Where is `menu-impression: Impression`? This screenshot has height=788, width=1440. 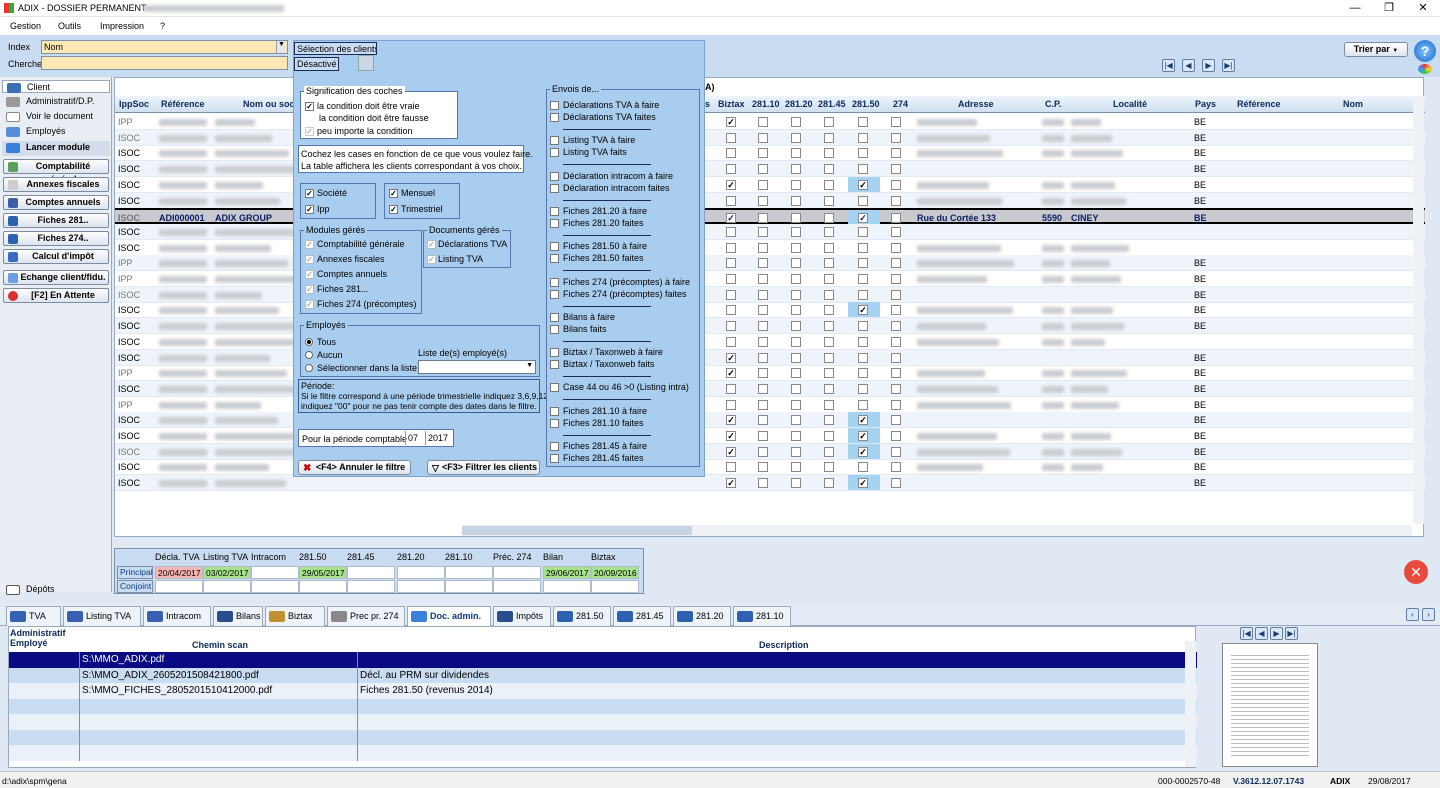
menu-impression: Impression is located at coordinates (122, 26).